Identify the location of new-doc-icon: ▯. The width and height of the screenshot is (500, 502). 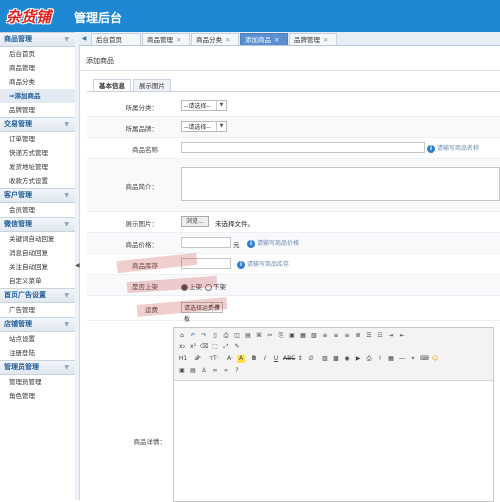
(215, 336).